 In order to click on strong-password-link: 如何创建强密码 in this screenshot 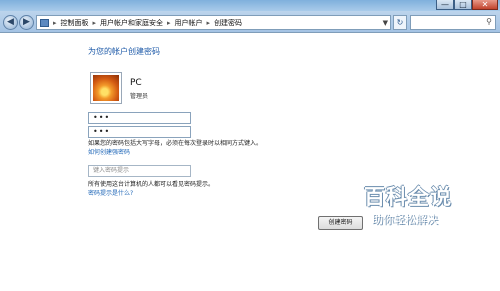, I will do `click(109, 151)`.